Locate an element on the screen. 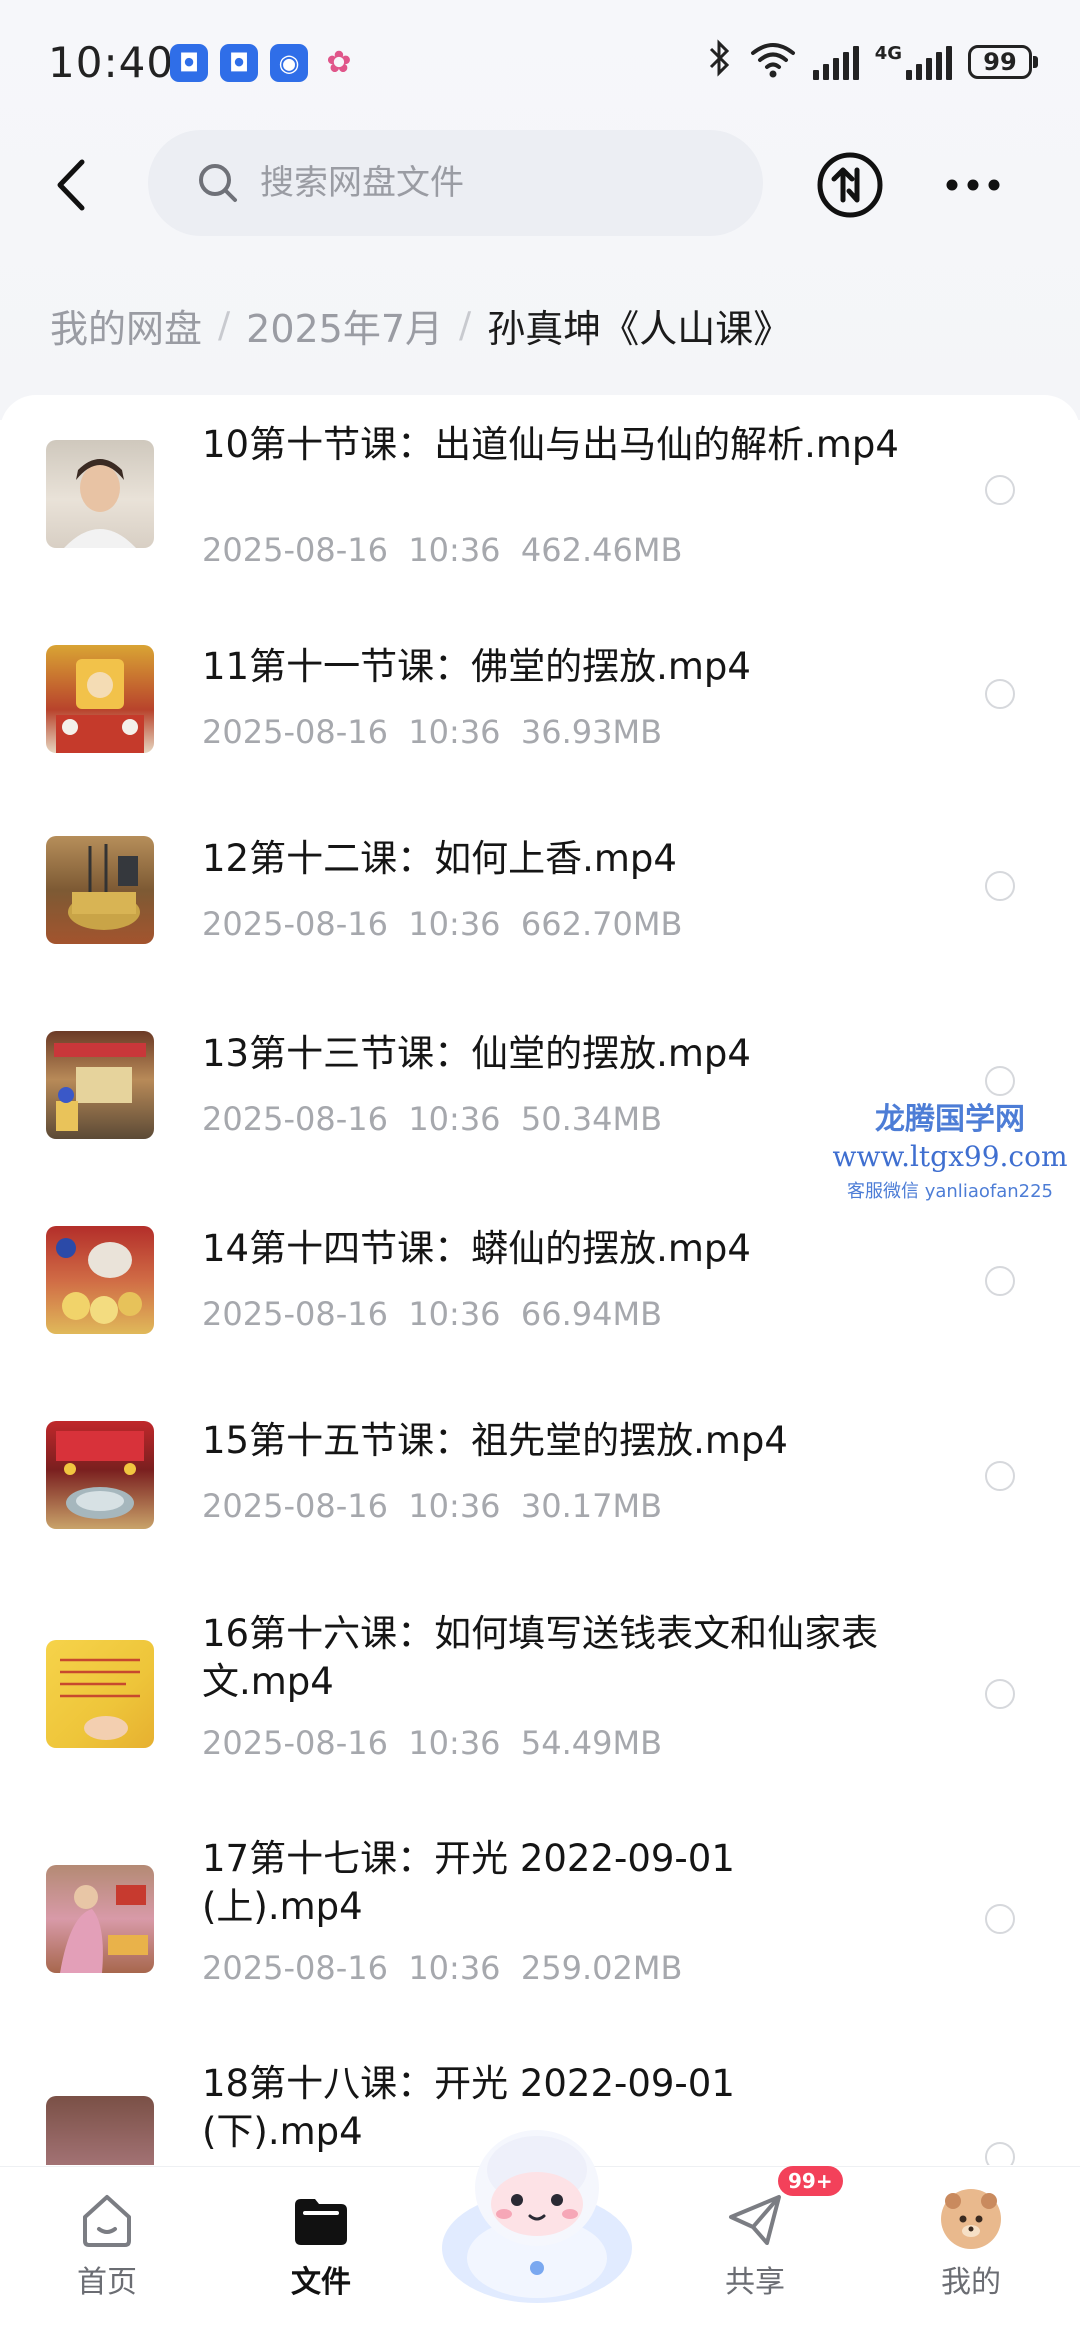 This screenshot has width=1080, height=2325. transfer-icon is located at coordinates (850, 185).